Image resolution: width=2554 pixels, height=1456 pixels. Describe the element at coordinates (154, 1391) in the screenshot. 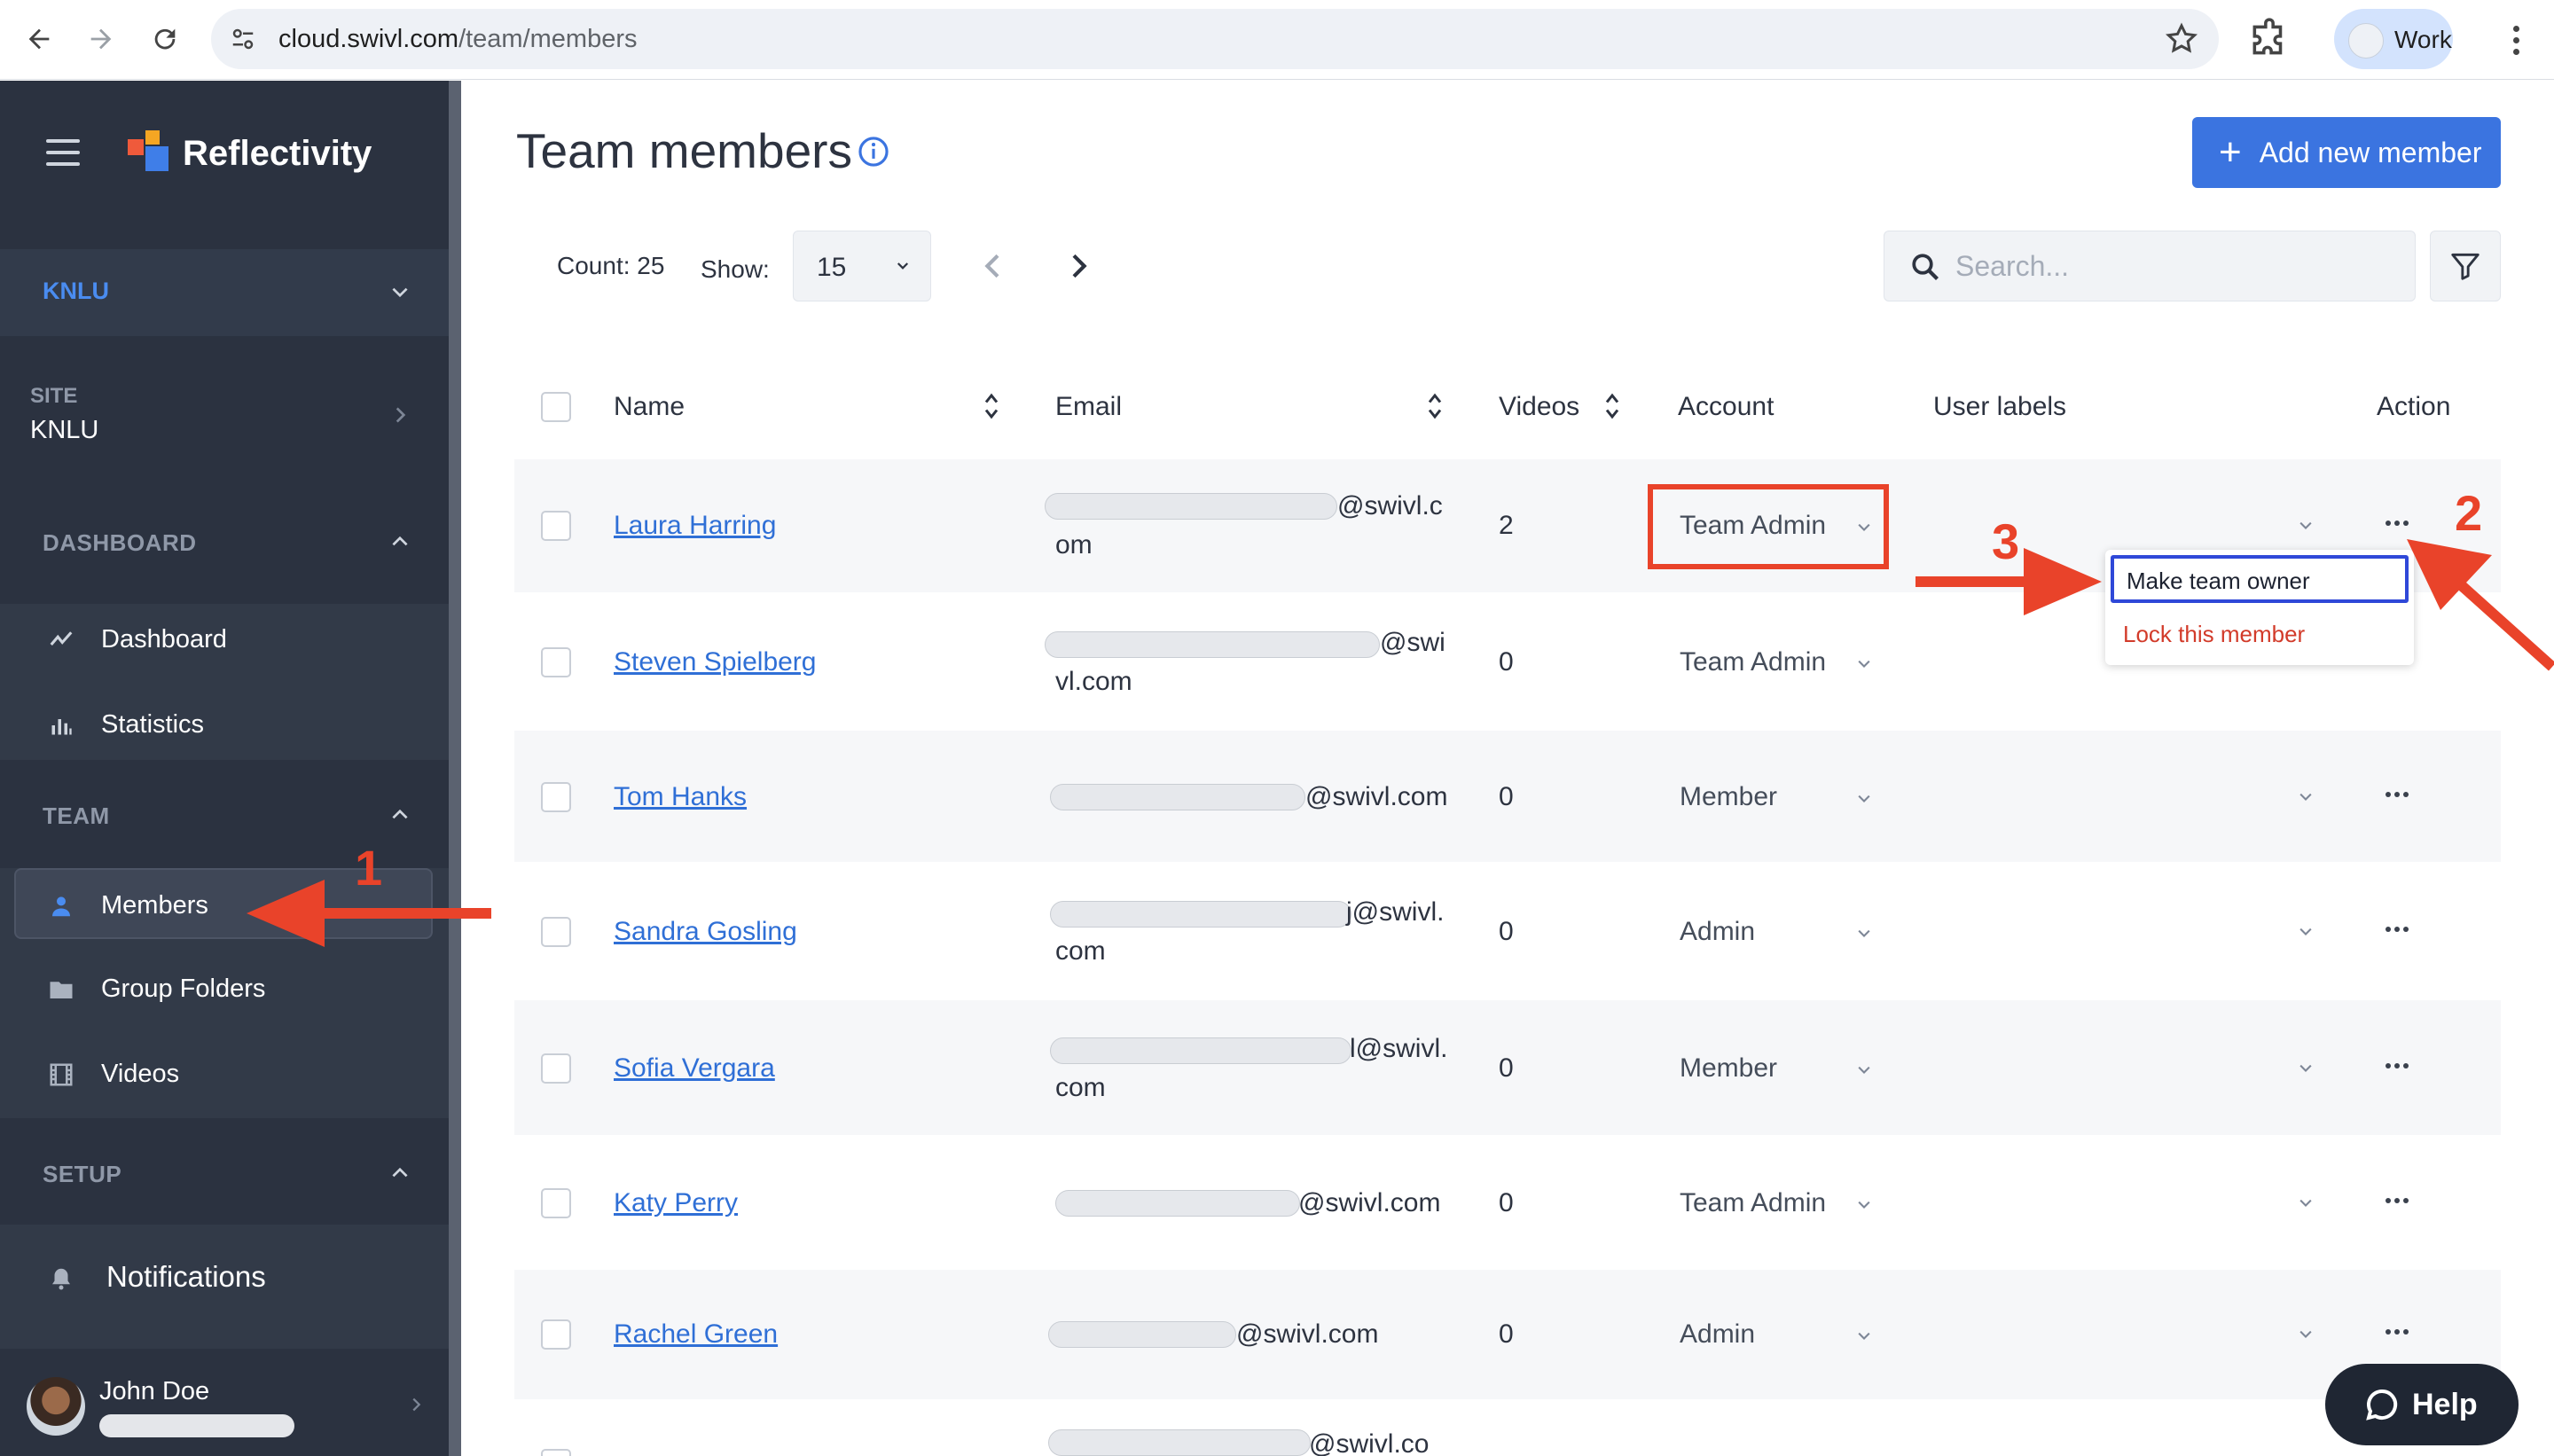

I see `user-name: John Doe` at that location.